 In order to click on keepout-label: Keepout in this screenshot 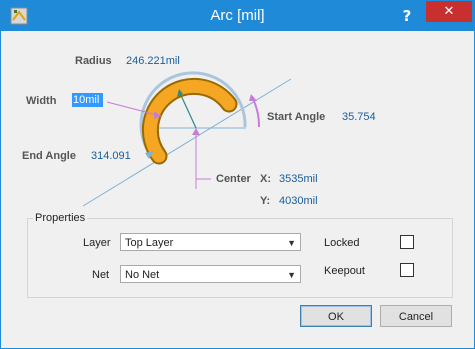, I will do `click(344, 271)`.